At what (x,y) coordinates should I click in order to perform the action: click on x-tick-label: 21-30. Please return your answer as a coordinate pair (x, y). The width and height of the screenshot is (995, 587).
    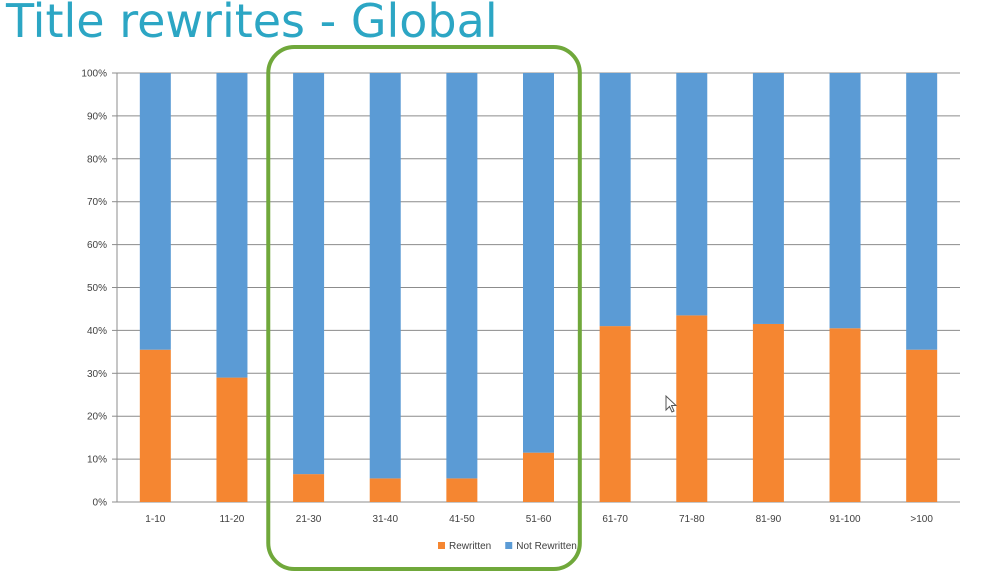
    Looking at the image, I should click on (309, 519).